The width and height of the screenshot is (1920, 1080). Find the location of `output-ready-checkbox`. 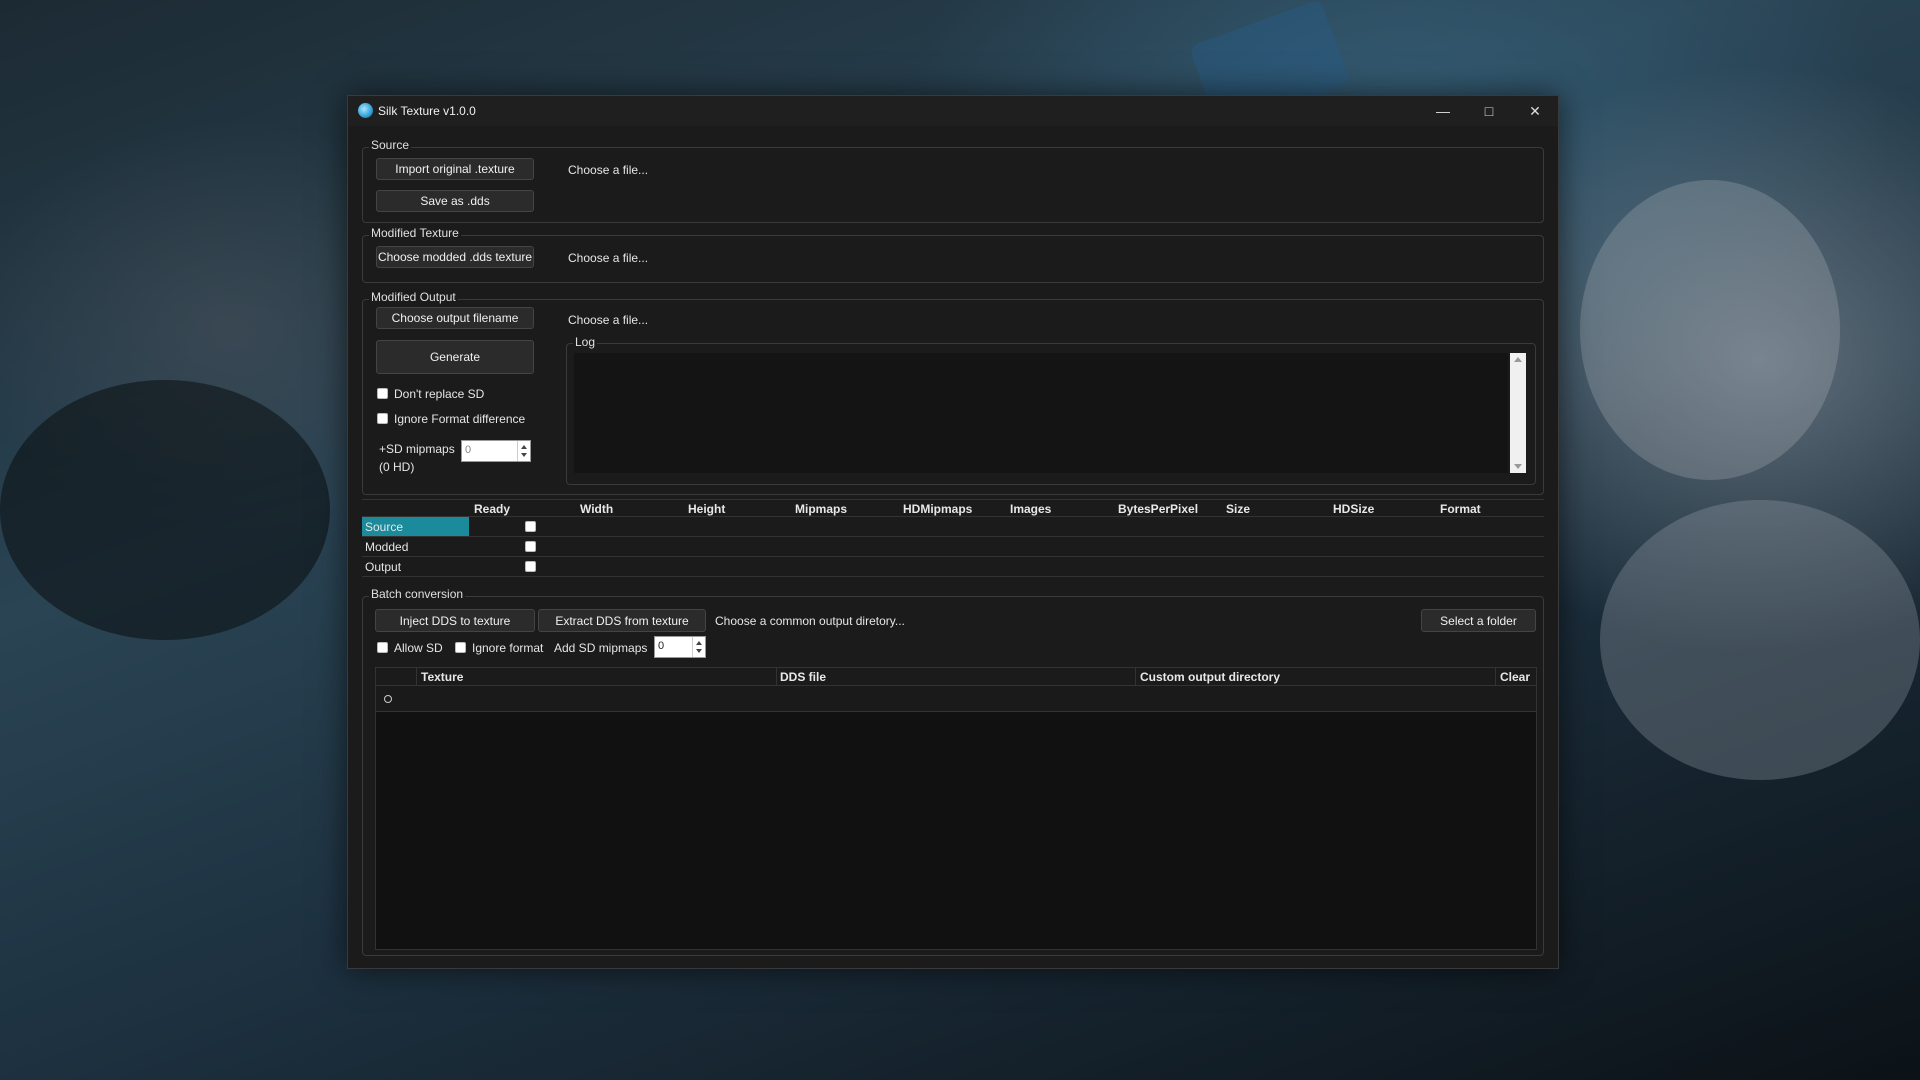

output-ready-checkbox is located at coordinates (530, 566).